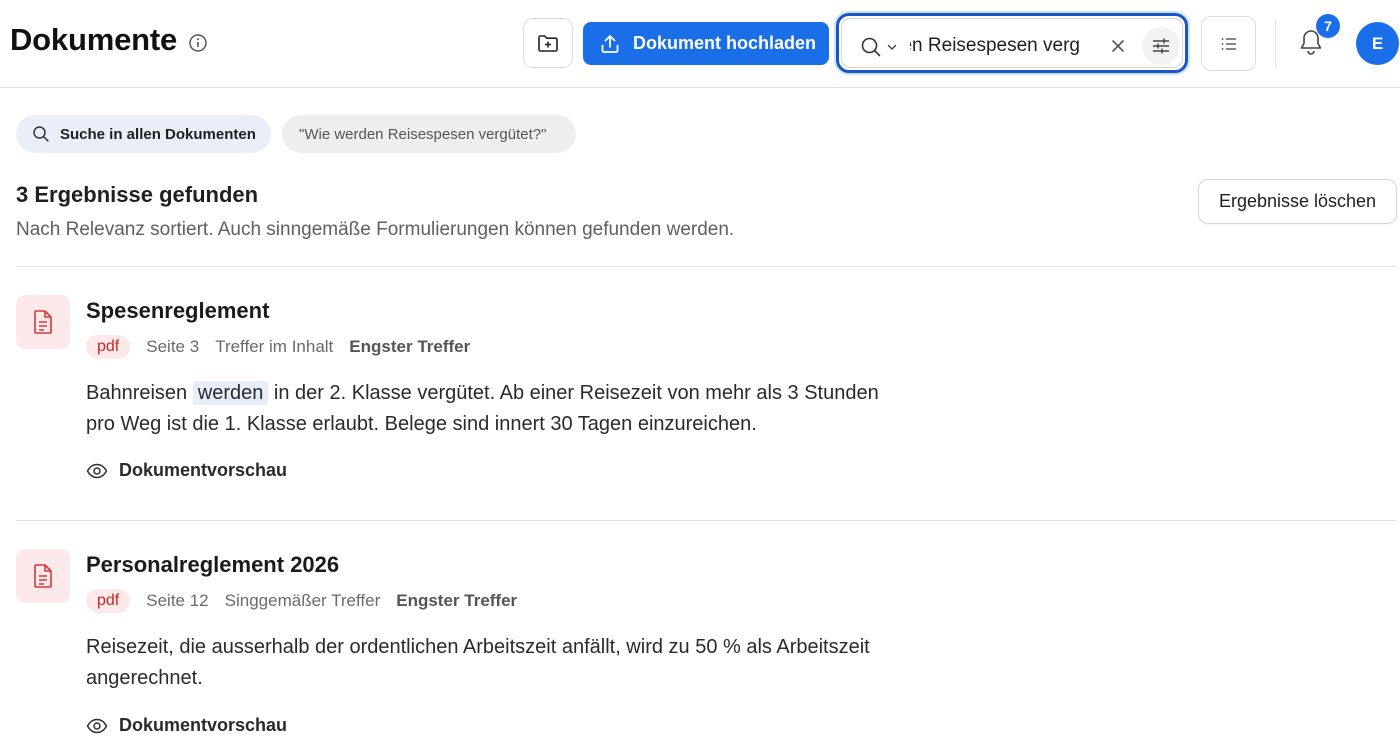 This screenshot has height=743, width=1400. I want to click on list-icon, so click(1228, 43).